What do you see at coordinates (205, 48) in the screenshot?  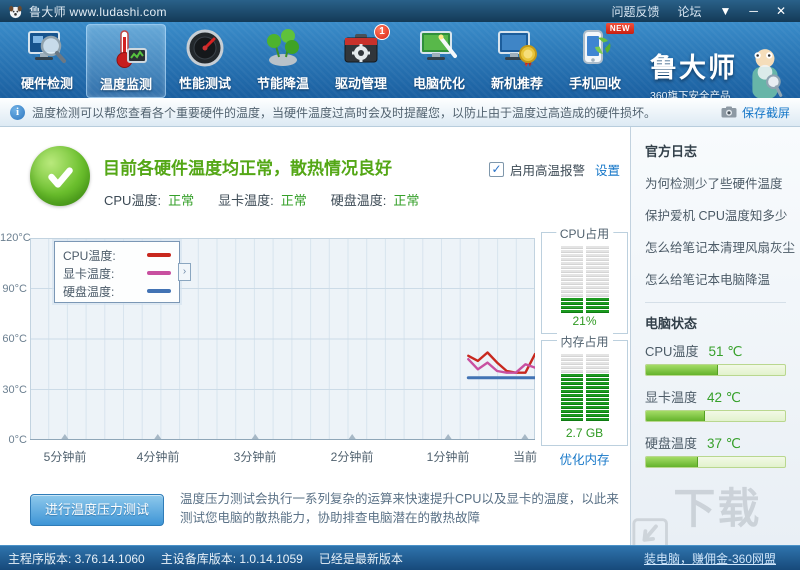 I see `perf-icon` at bounding box center [205, 48].